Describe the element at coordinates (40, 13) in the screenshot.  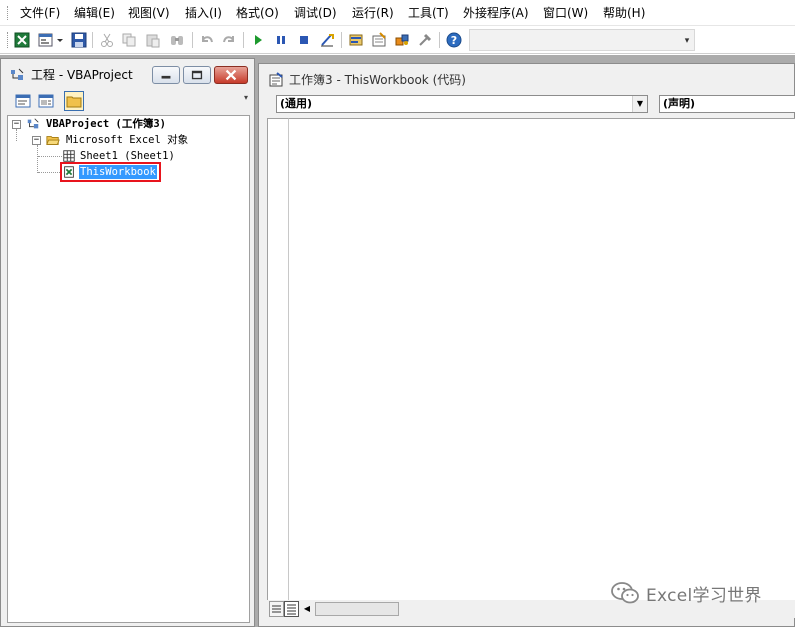
I see `menu-file: 文件(F)` at that location.